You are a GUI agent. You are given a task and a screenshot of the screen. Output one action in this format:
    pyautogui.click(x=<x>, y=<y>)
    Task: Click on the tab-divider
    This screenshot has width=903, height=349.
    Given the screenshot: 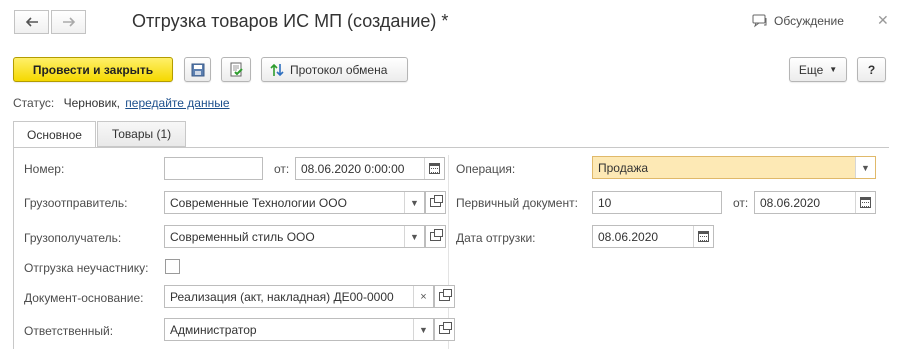 What is the action you would take?
    pyautogui.click(x=492, y=147)
    